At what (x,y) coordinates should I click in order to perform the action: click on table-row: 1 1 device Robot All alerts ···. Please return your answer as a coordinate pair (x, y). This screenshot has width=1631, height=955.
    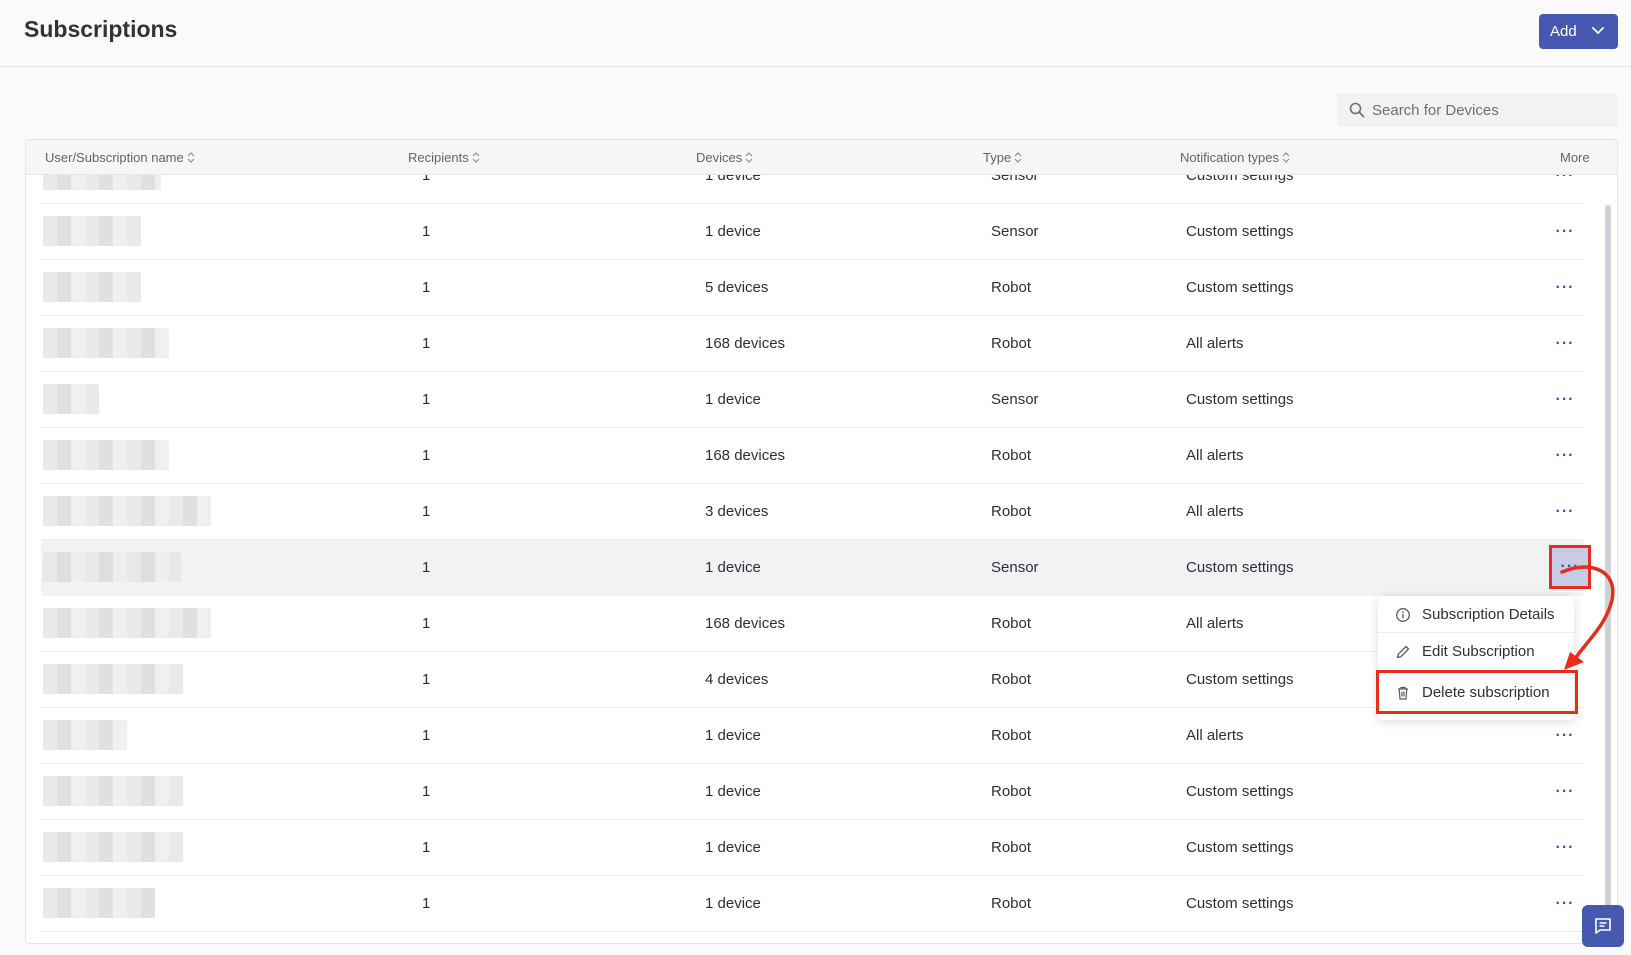
    Looking at the image, I should click on (812, 736).